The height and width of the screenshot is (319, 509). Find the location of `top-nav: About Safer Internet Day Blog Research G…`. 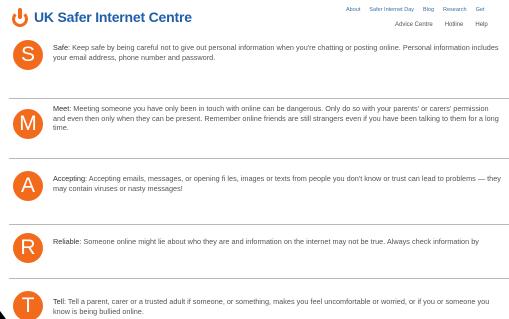

top-nav: About Safer Internet Day Blog Research G… is located at coordinates (419, 10).